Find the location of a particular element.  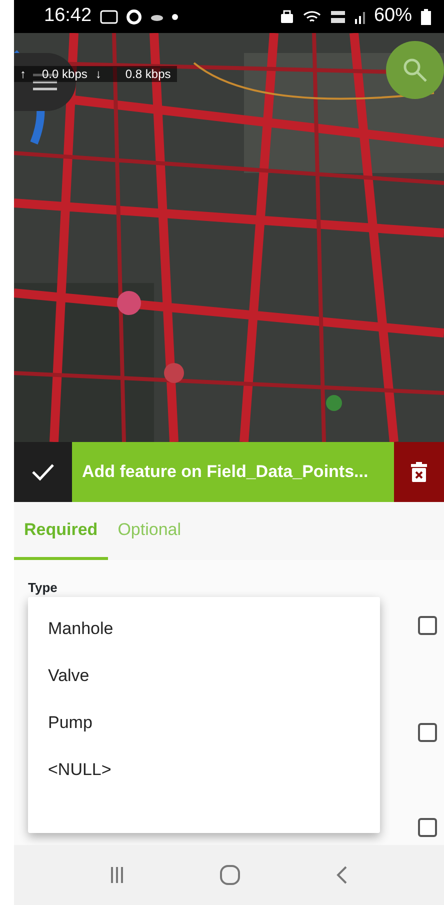

upload-speed: 0.0 kbps is located at coordinates (65, 74).